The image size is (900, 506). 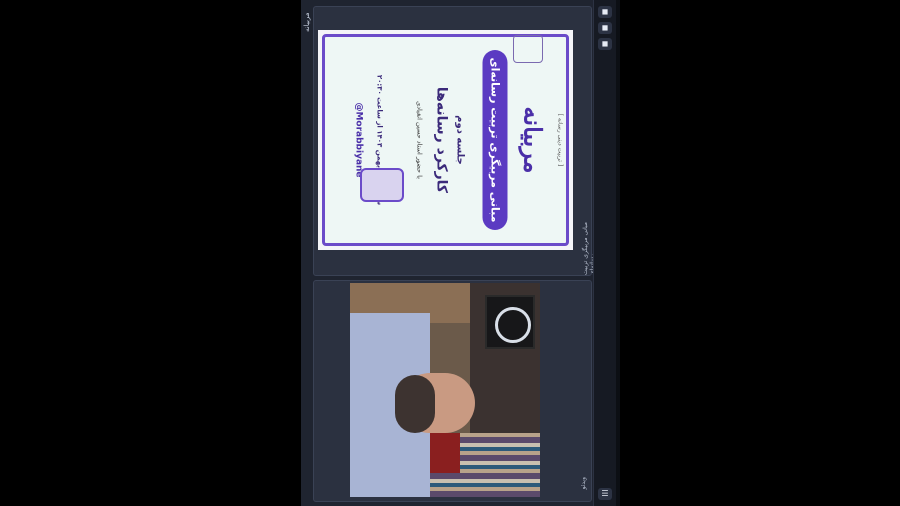 I want to click on poster-logo-icon, so click(x=528, y=49).